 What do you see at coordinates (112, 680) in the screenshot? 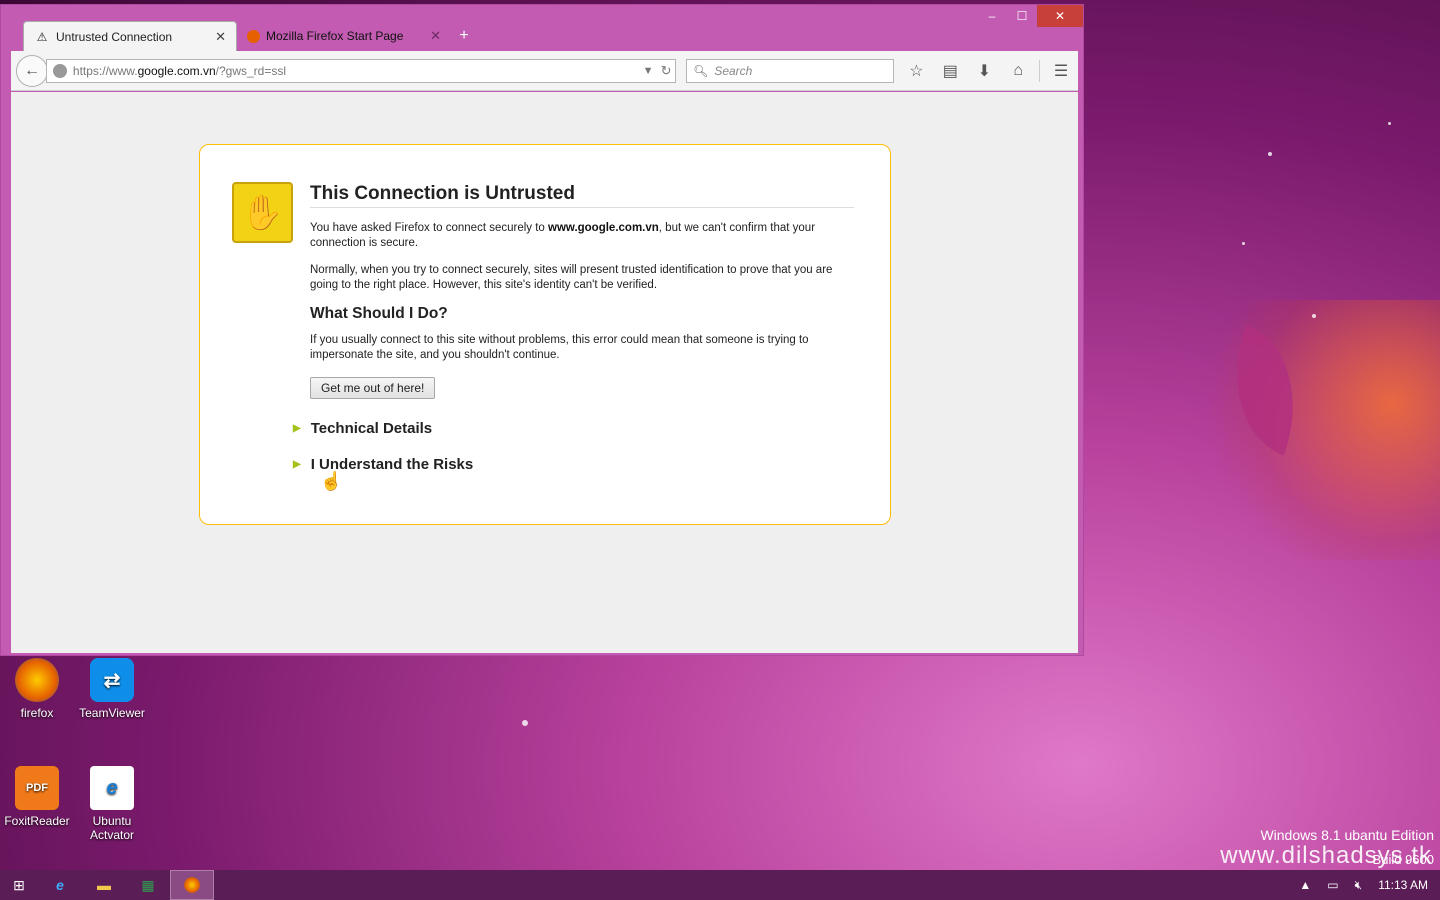
I see `teamviewer-icon: ⇄` at bounding box center [112, 680].